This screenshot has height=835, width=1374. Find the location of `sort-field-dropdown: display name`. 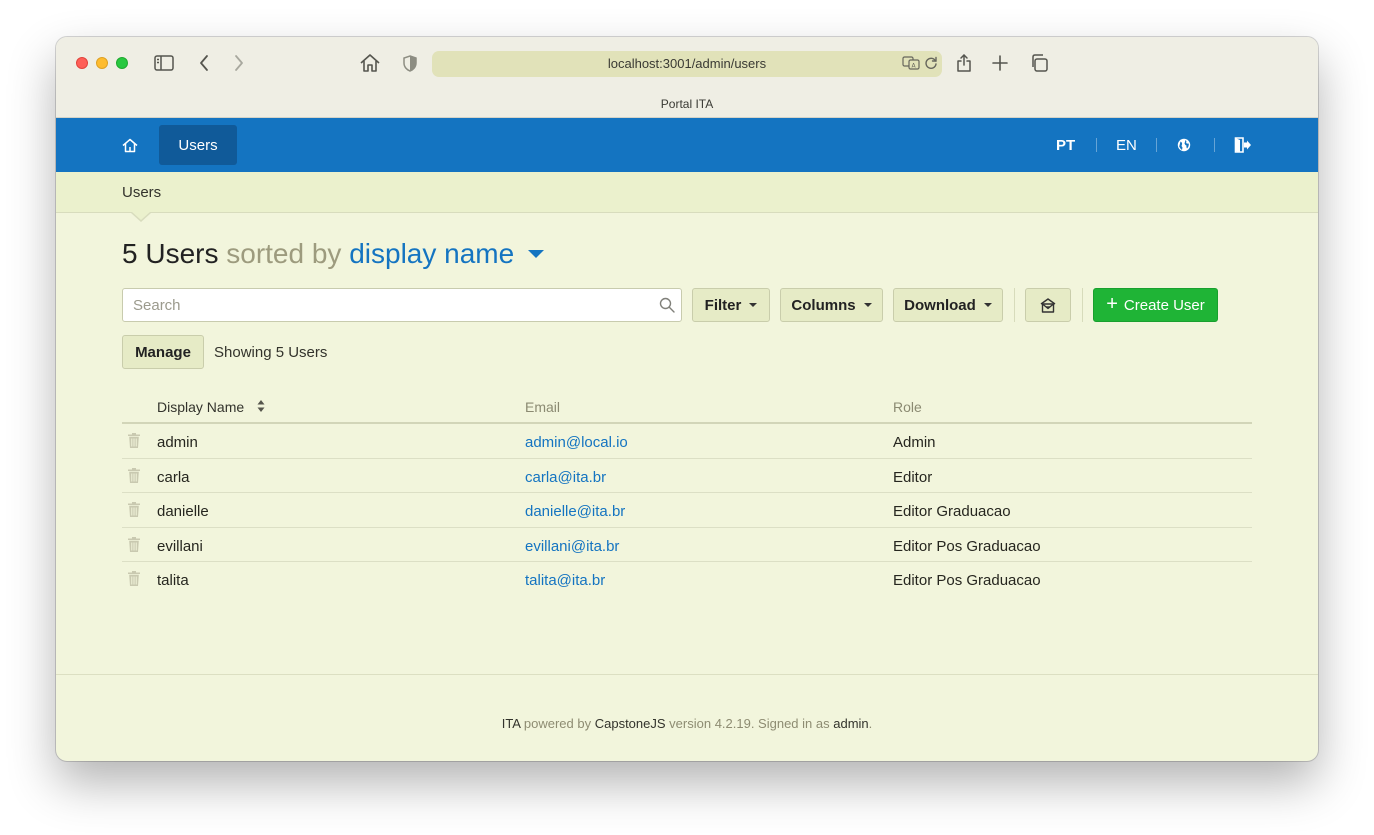

sort-field-dropdown: display name is located at coordinates (431, 253).